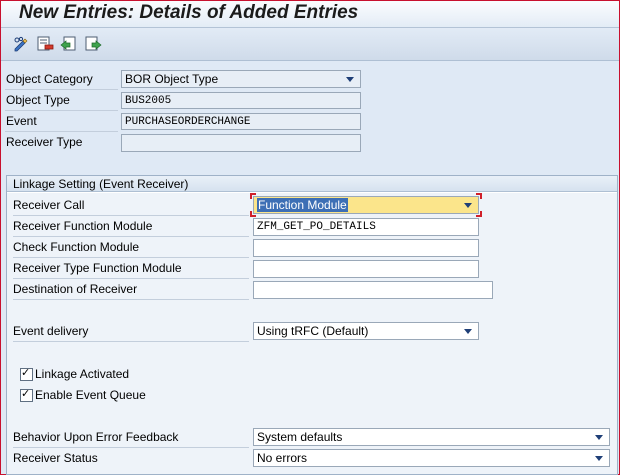  What do you see at coordinates (431, 437) in the screenshot?
I see `behavior-on-error-dropdown: System defaults` at bounding box center [431, 437].